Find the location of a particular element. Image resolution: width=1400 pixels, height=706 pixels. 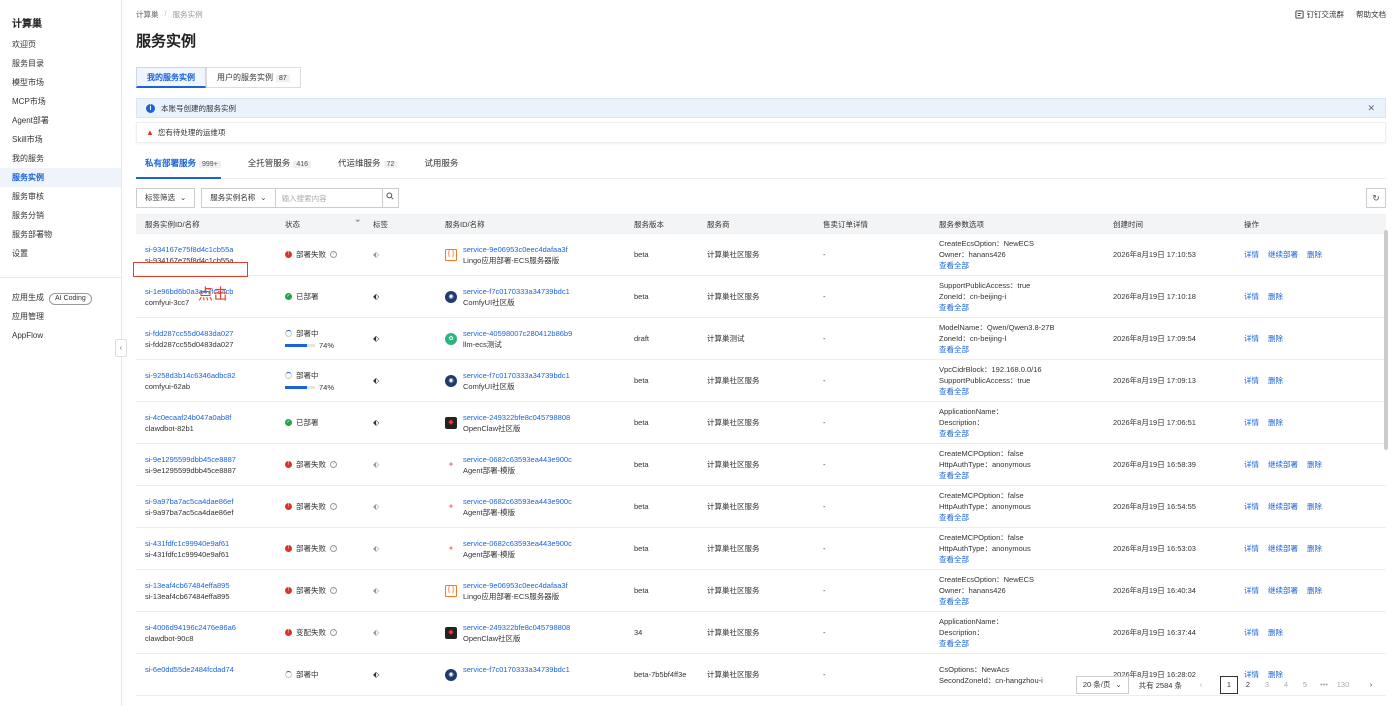

breadcrumb-root: 计算巢 is located at coordinates (147, 14).